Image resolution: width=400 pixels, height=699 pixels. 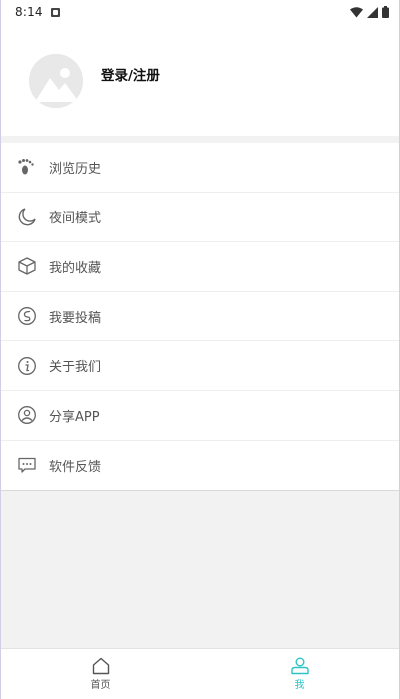 I want to click on battery-icon, so click(x=385, y=12).